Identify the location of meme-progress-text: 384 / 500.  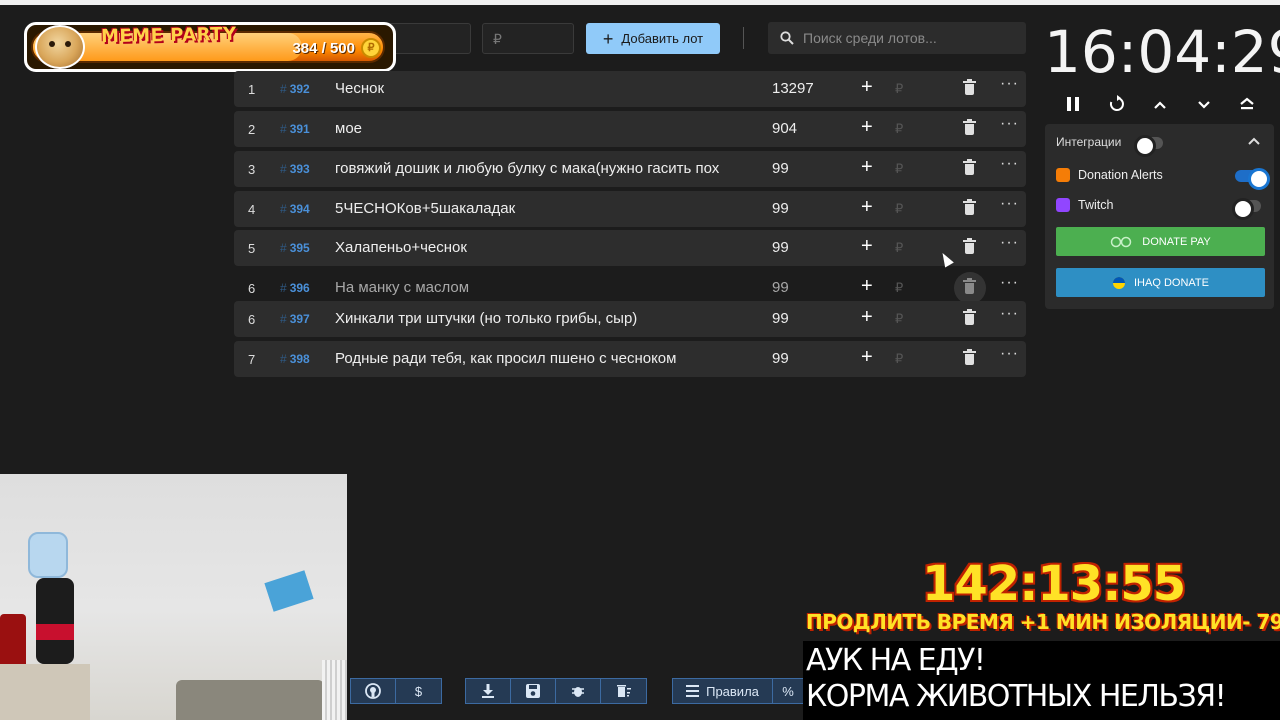
(323, 48).